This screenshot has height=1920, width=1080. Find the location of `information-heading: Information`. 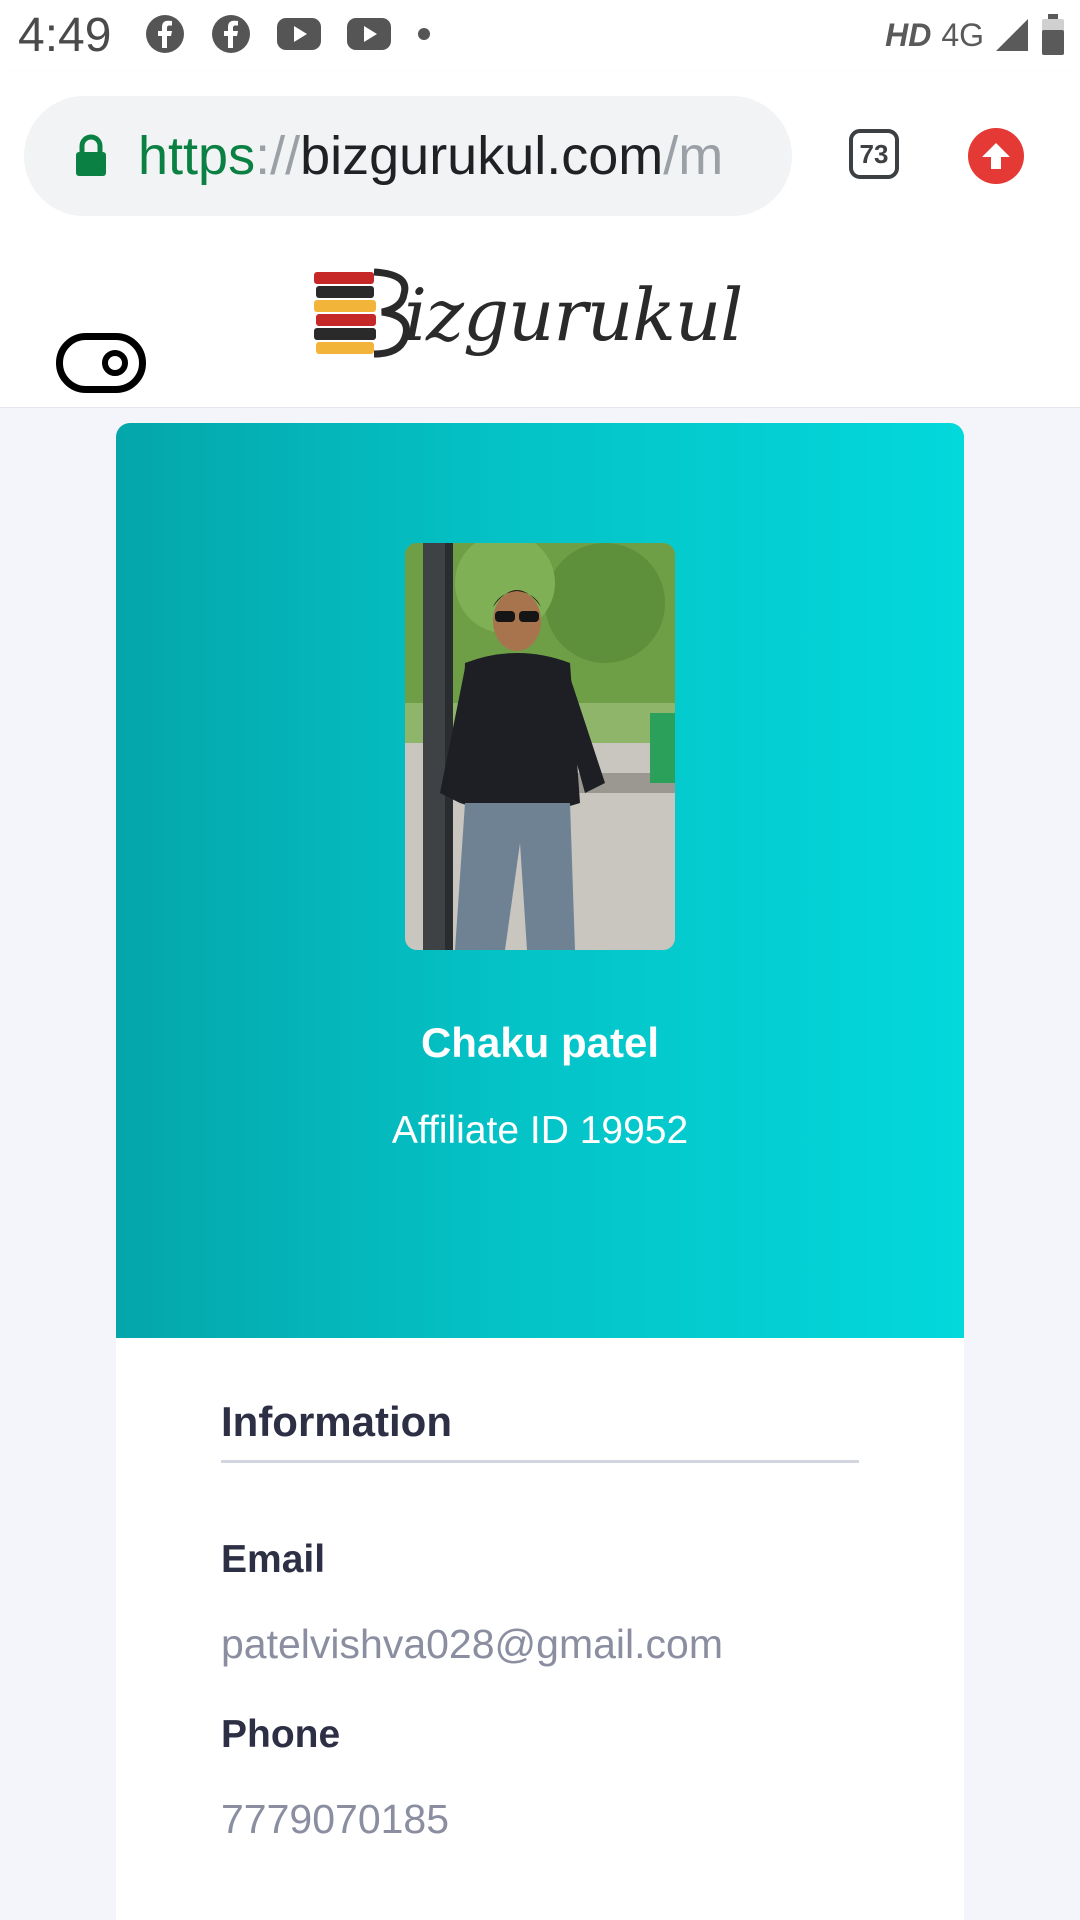

information-heading: Information is located at coordinates (336, 1421).